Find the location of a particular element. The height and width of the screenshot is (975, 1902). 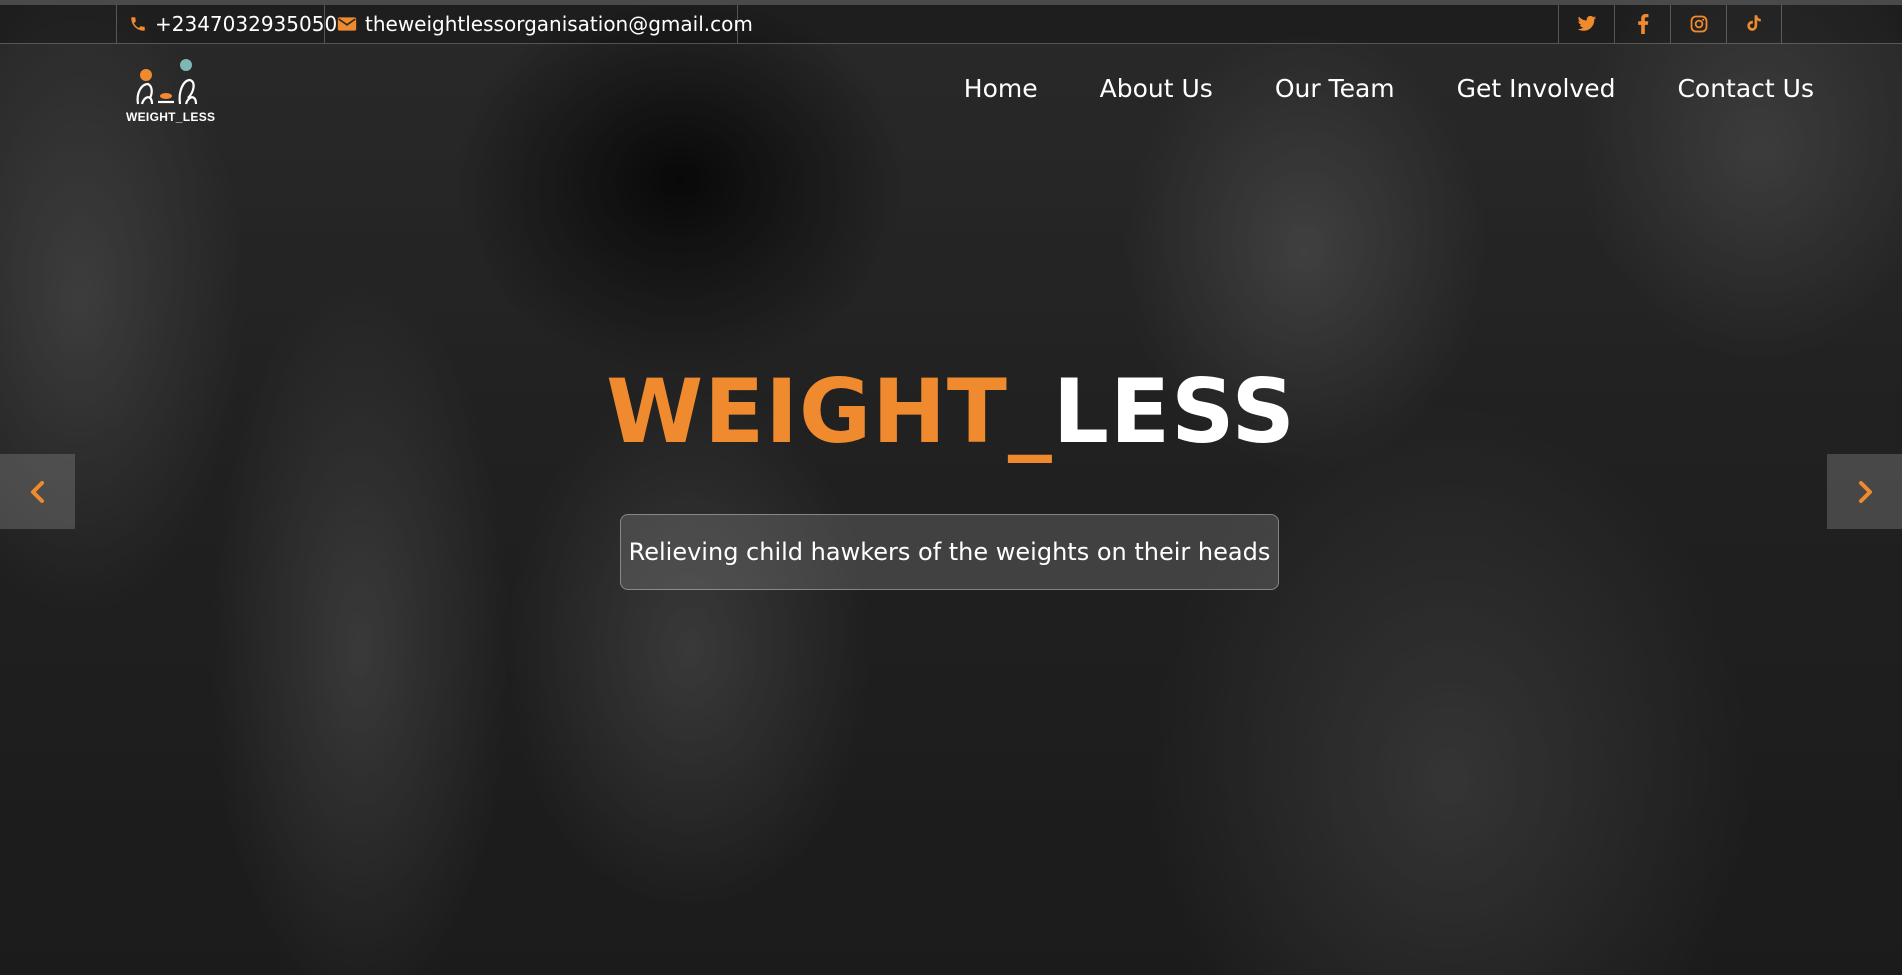

logo: WEIGHT_LESS is located at coordinates (171, 92).